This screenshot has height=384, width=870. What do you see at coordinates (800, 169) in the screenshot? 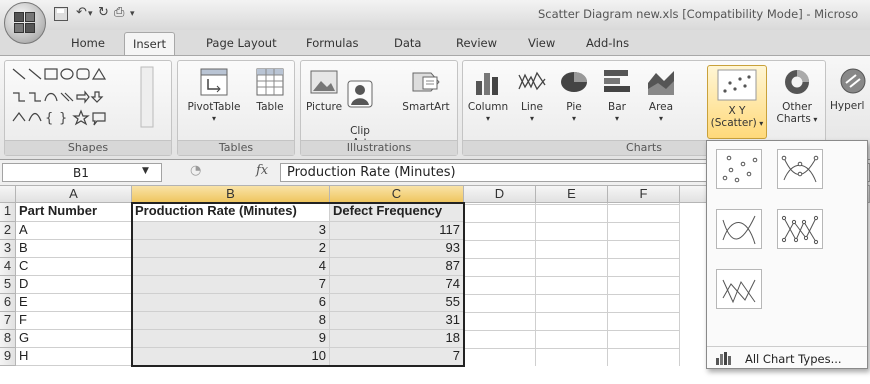
I see `scatter-smooth-markers-option` at bounding box center [800, 169].